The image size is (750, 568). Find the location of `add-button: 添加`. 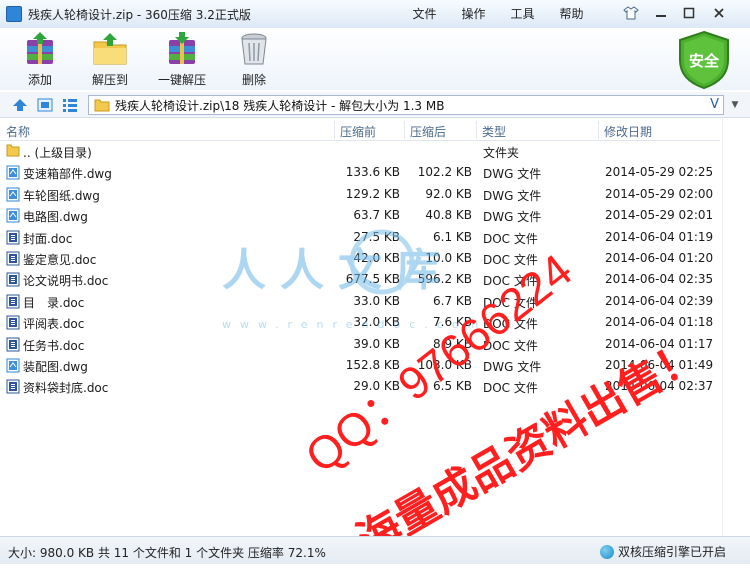

add-button: 添加 is located at coordinates (40, 60).